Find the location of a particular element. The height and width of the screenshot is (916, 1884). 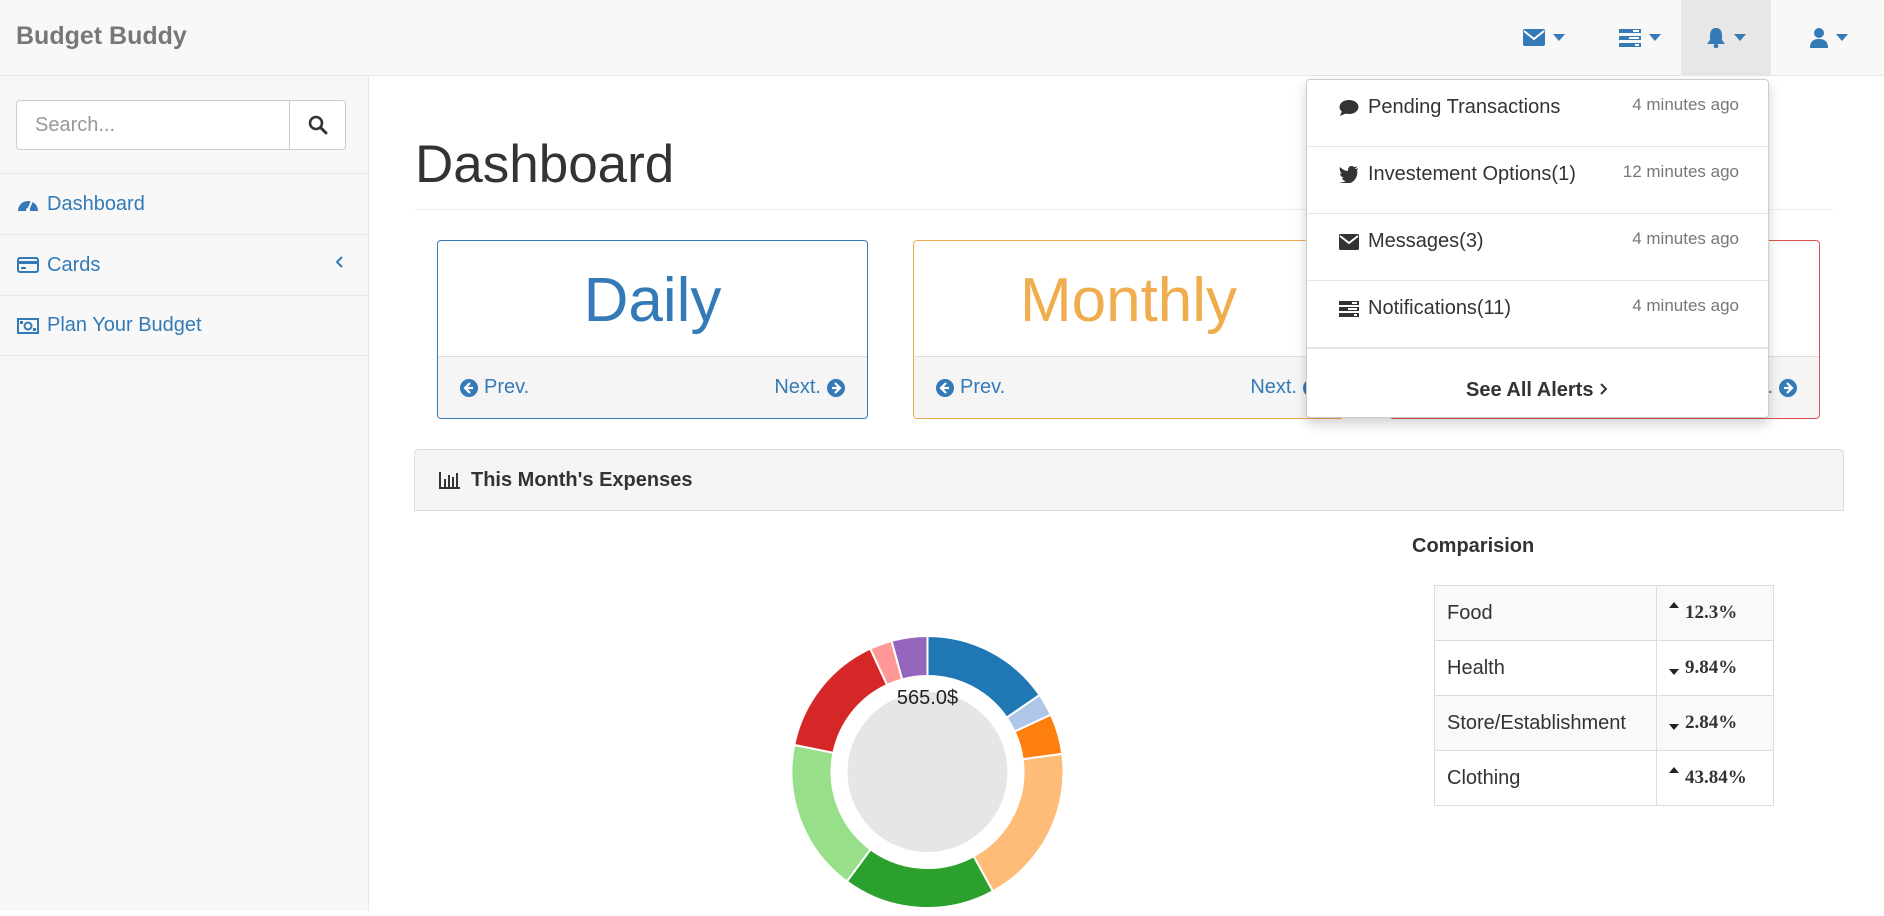

user-dropdown-toggle is located at coordinates (1829, 37).